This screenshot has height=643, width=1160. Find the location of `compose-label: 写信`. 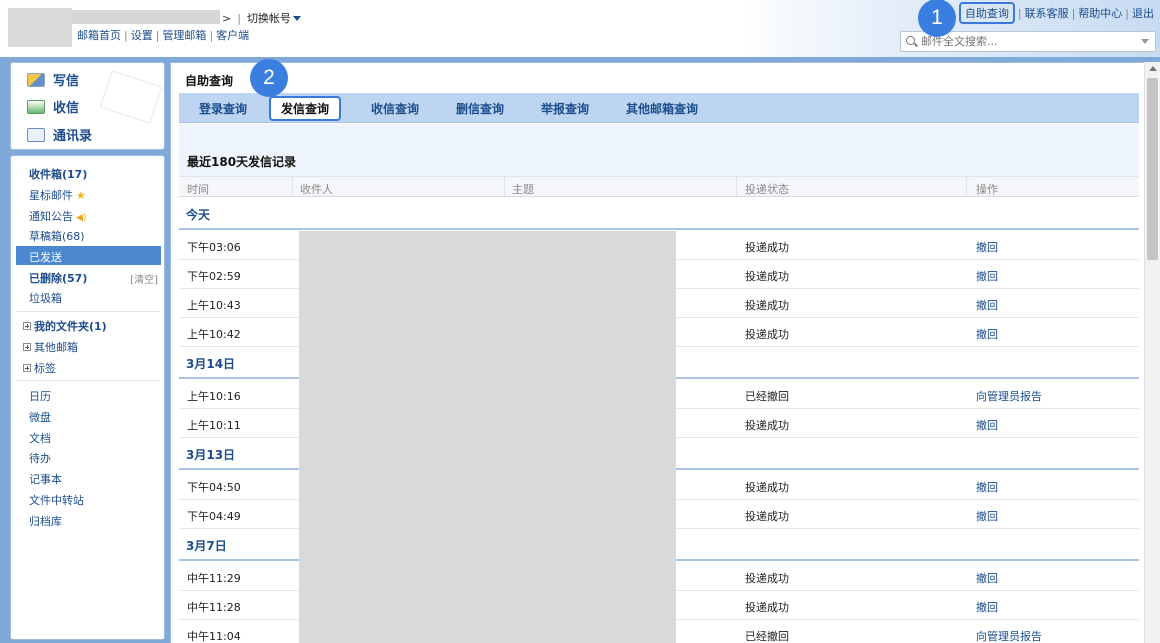

compose-label: 写信 is located at coordinates (66, 81).